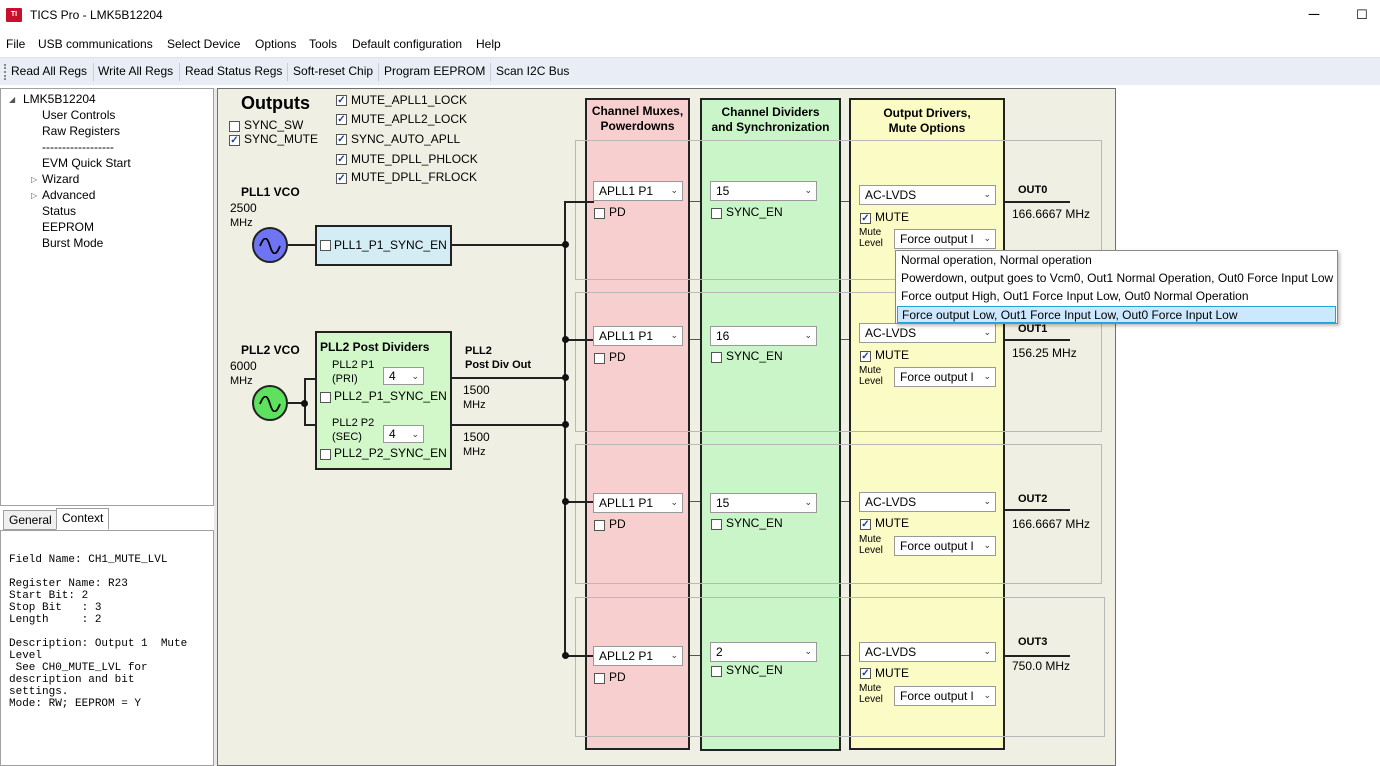 This screenshot has height=766, width=1380. Describe the element at coordinates (203, 44) in the screenshot. I see `menu-select-device: Select Device` at that location.